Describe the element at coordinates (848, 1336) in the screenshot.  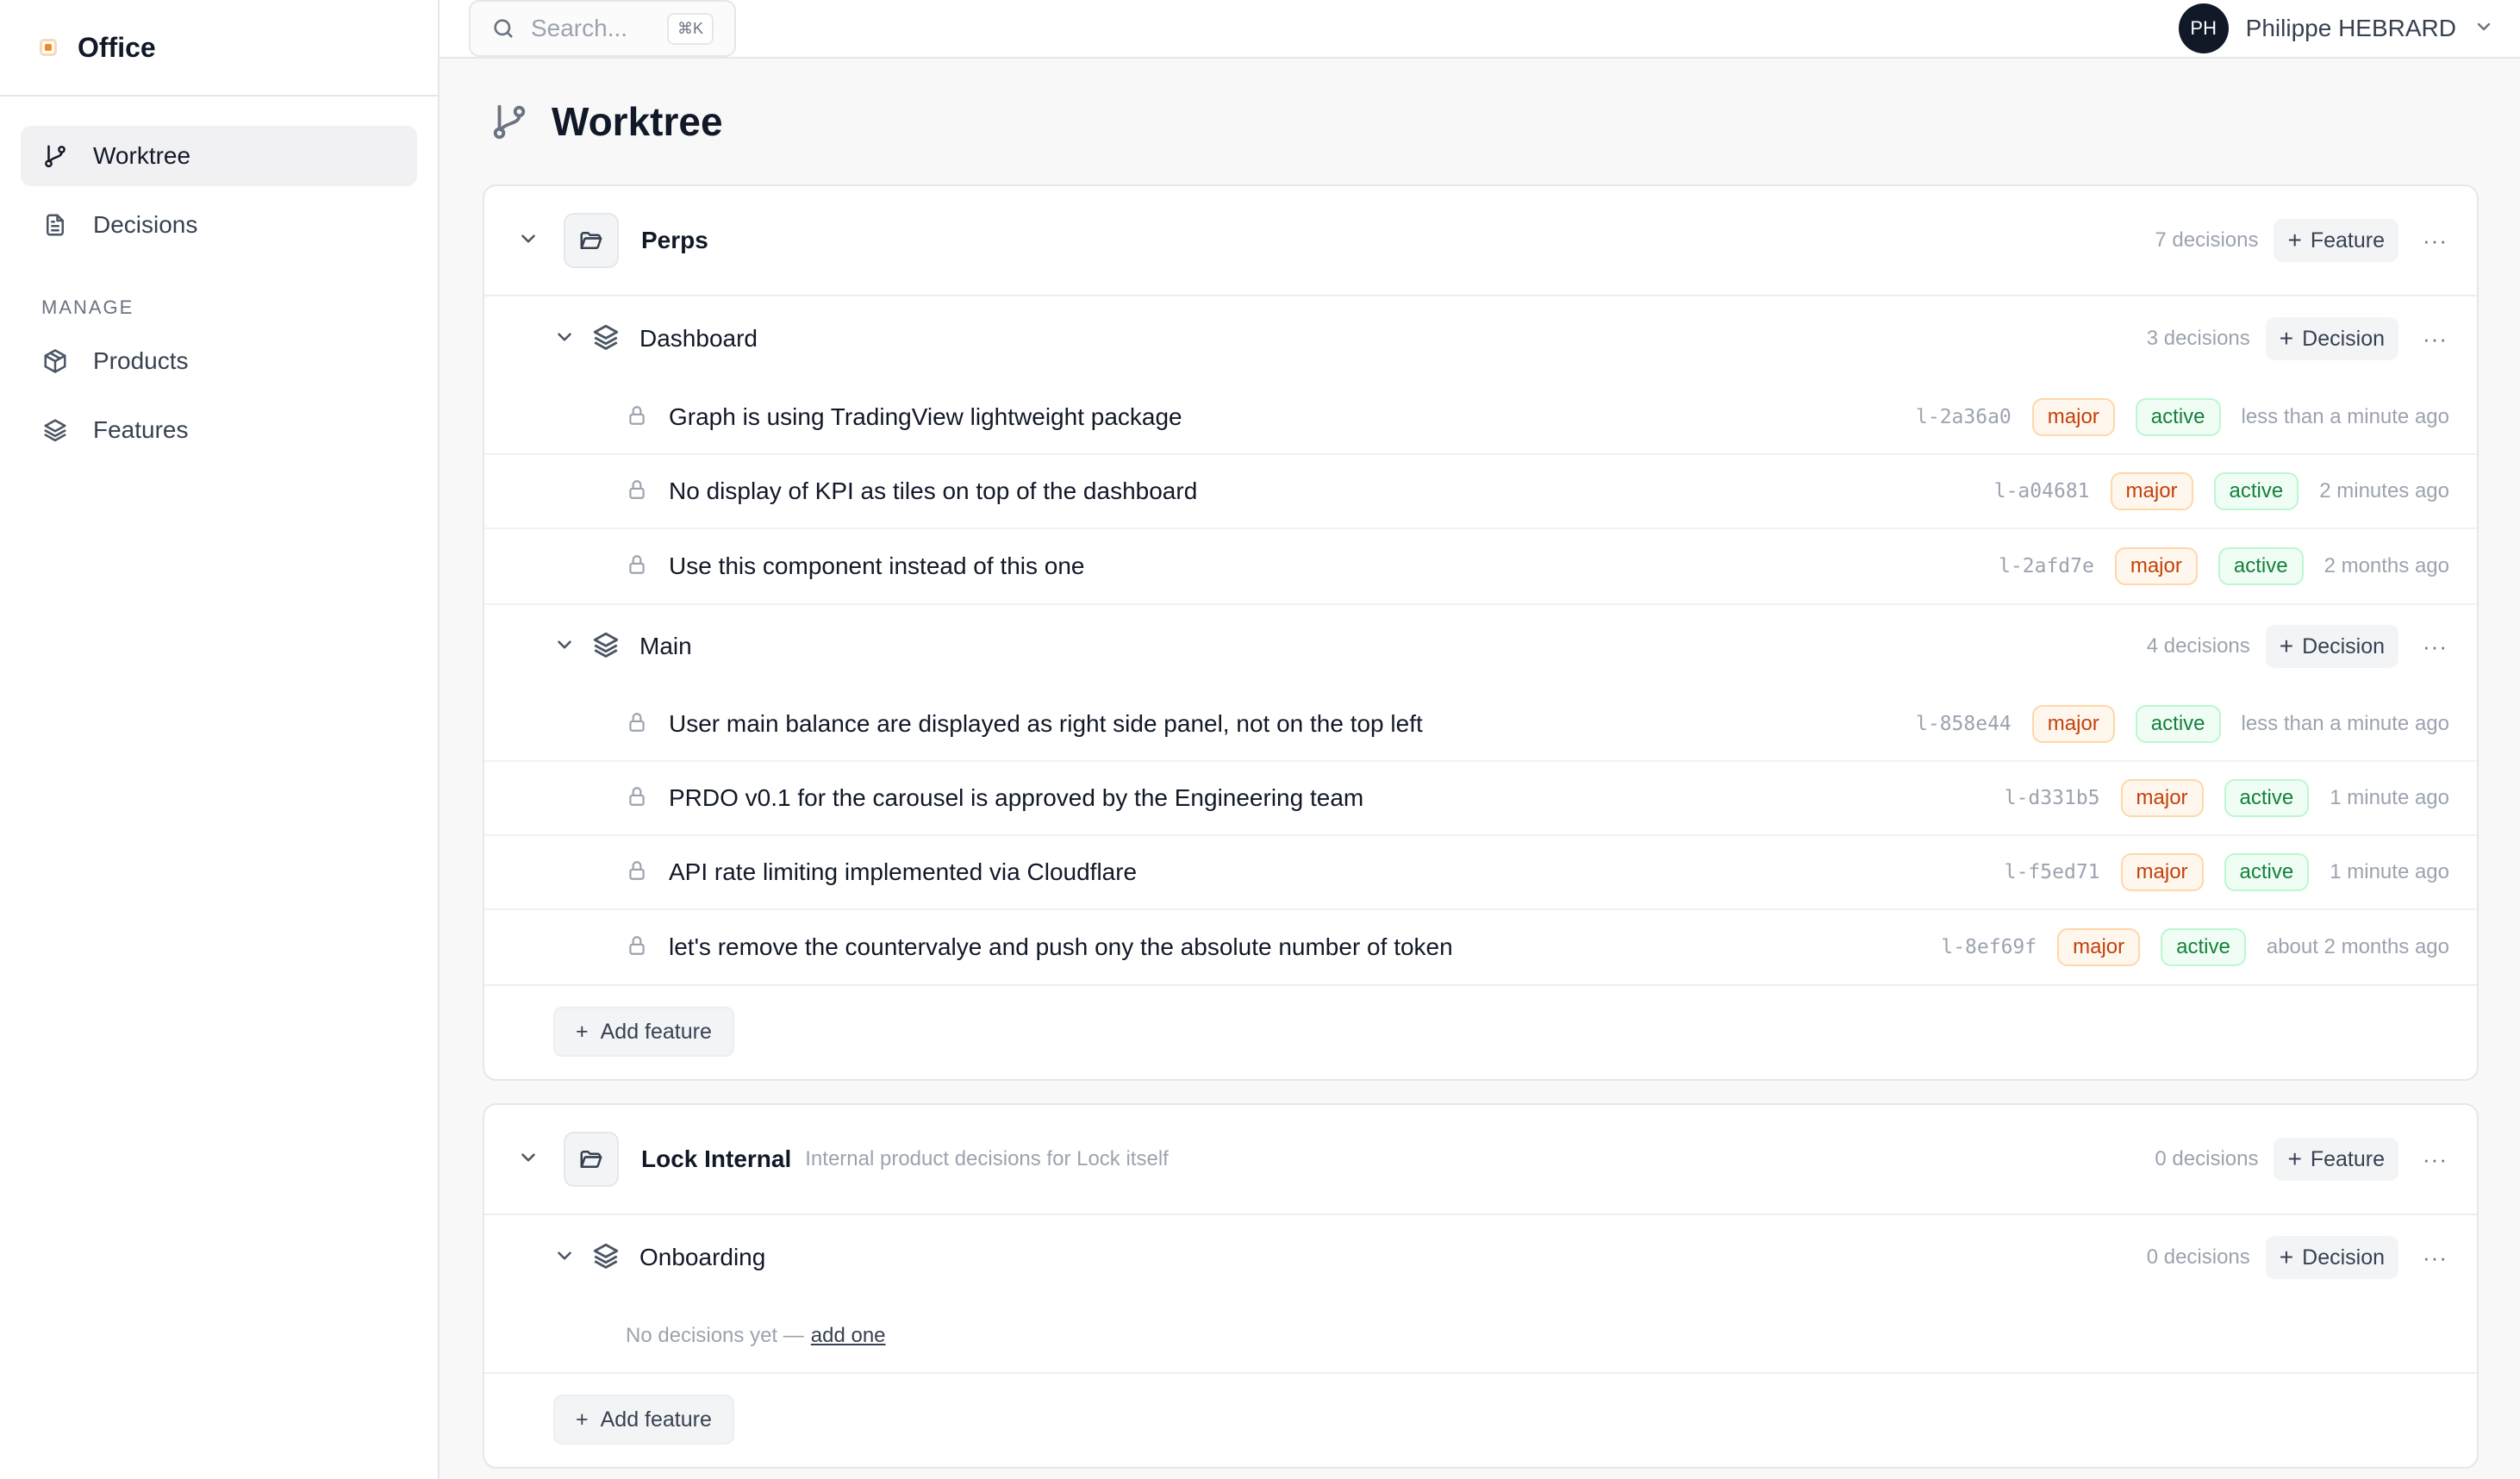
I see `add-one-link: add one` at that location.